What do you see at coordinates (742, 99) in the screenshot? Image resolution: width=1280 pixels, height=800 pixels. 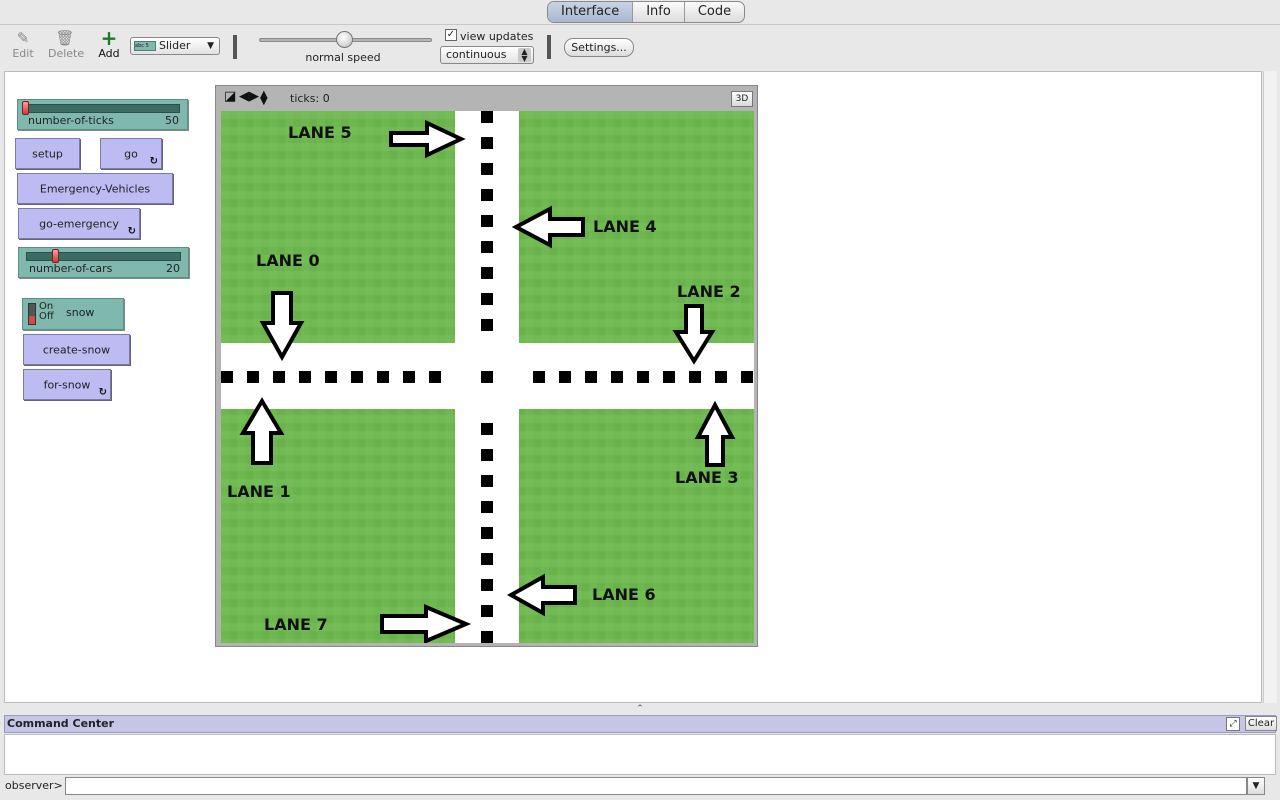 I see `3d-view-button: 3D` at bounding box center [742, 99].